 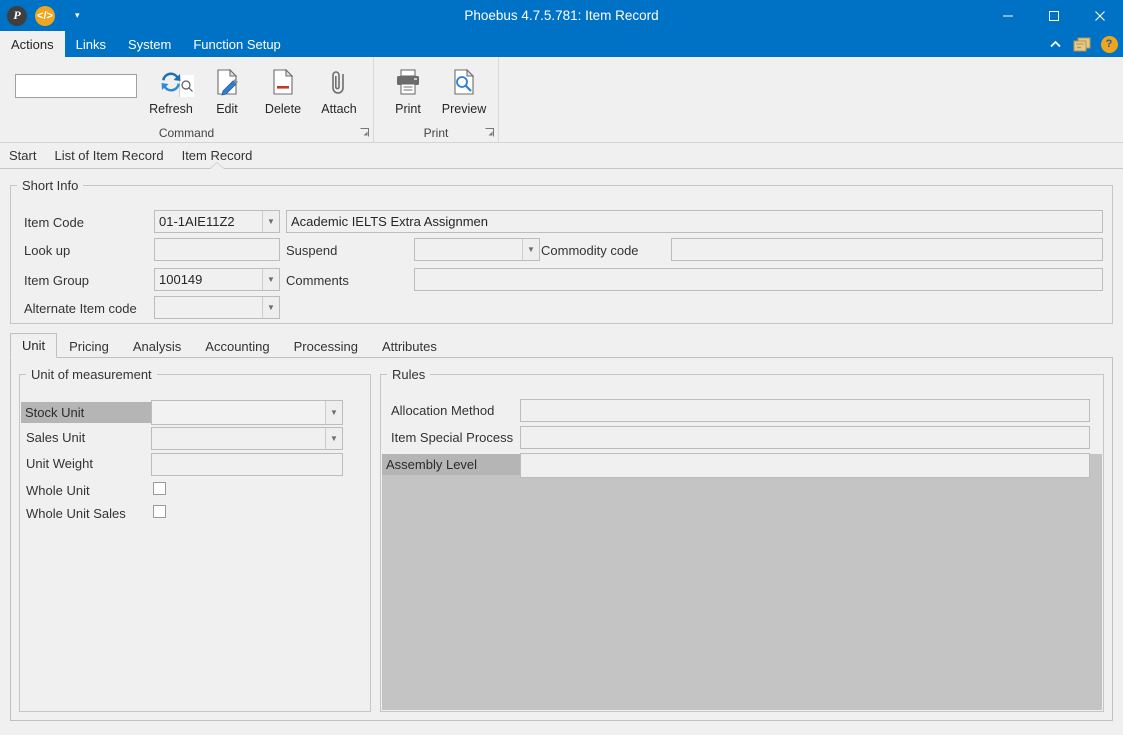 I want to click on stock-unit-combo: ▼, so click(x=247, y=412).